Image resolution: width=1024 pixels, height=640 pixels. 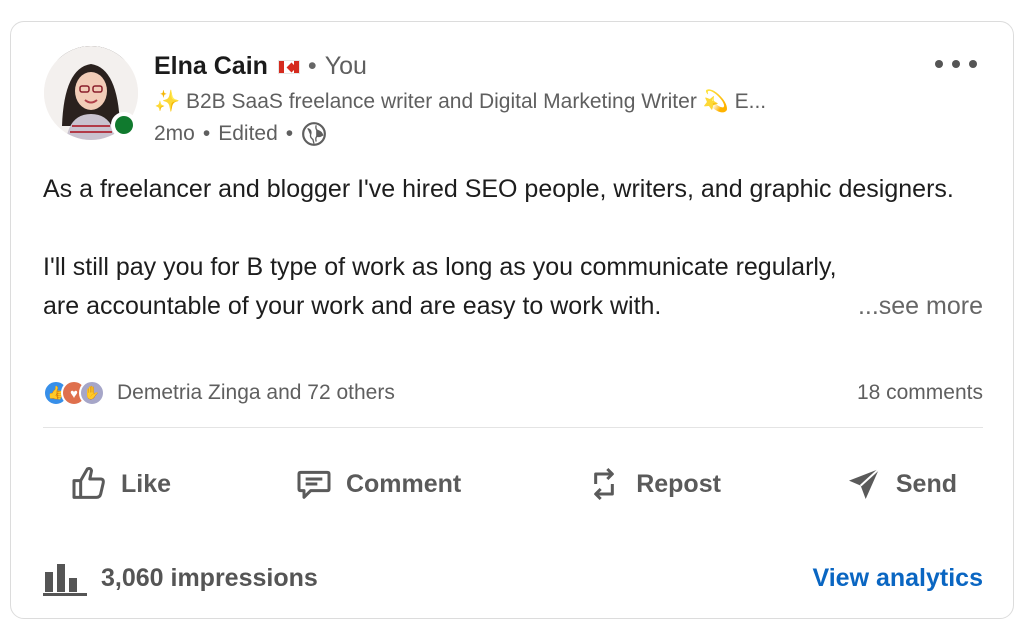 What do you see at coordinates (288, 66) in the screenshot?
I see `canada-flag-icon` at bounding box center [288, 66].